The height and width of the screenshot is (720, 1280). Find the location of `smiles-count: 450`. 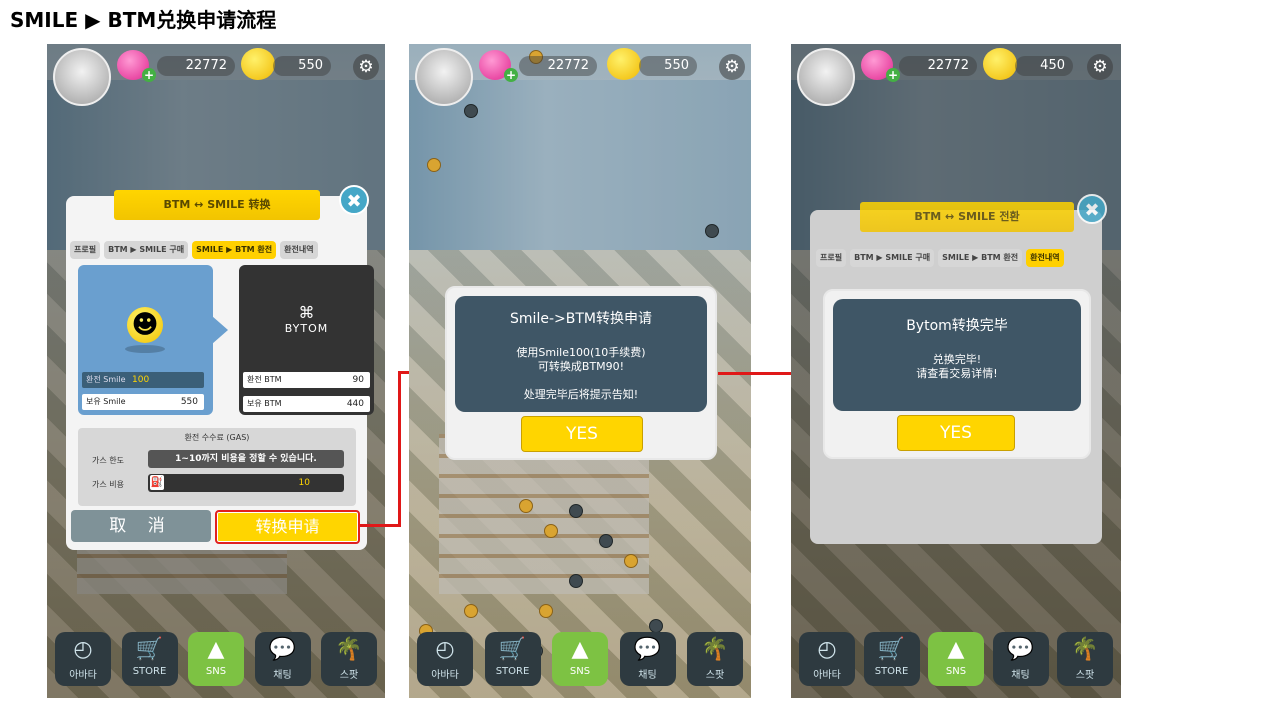

smiles-count: 450 is located at coordinates (1044, 66).